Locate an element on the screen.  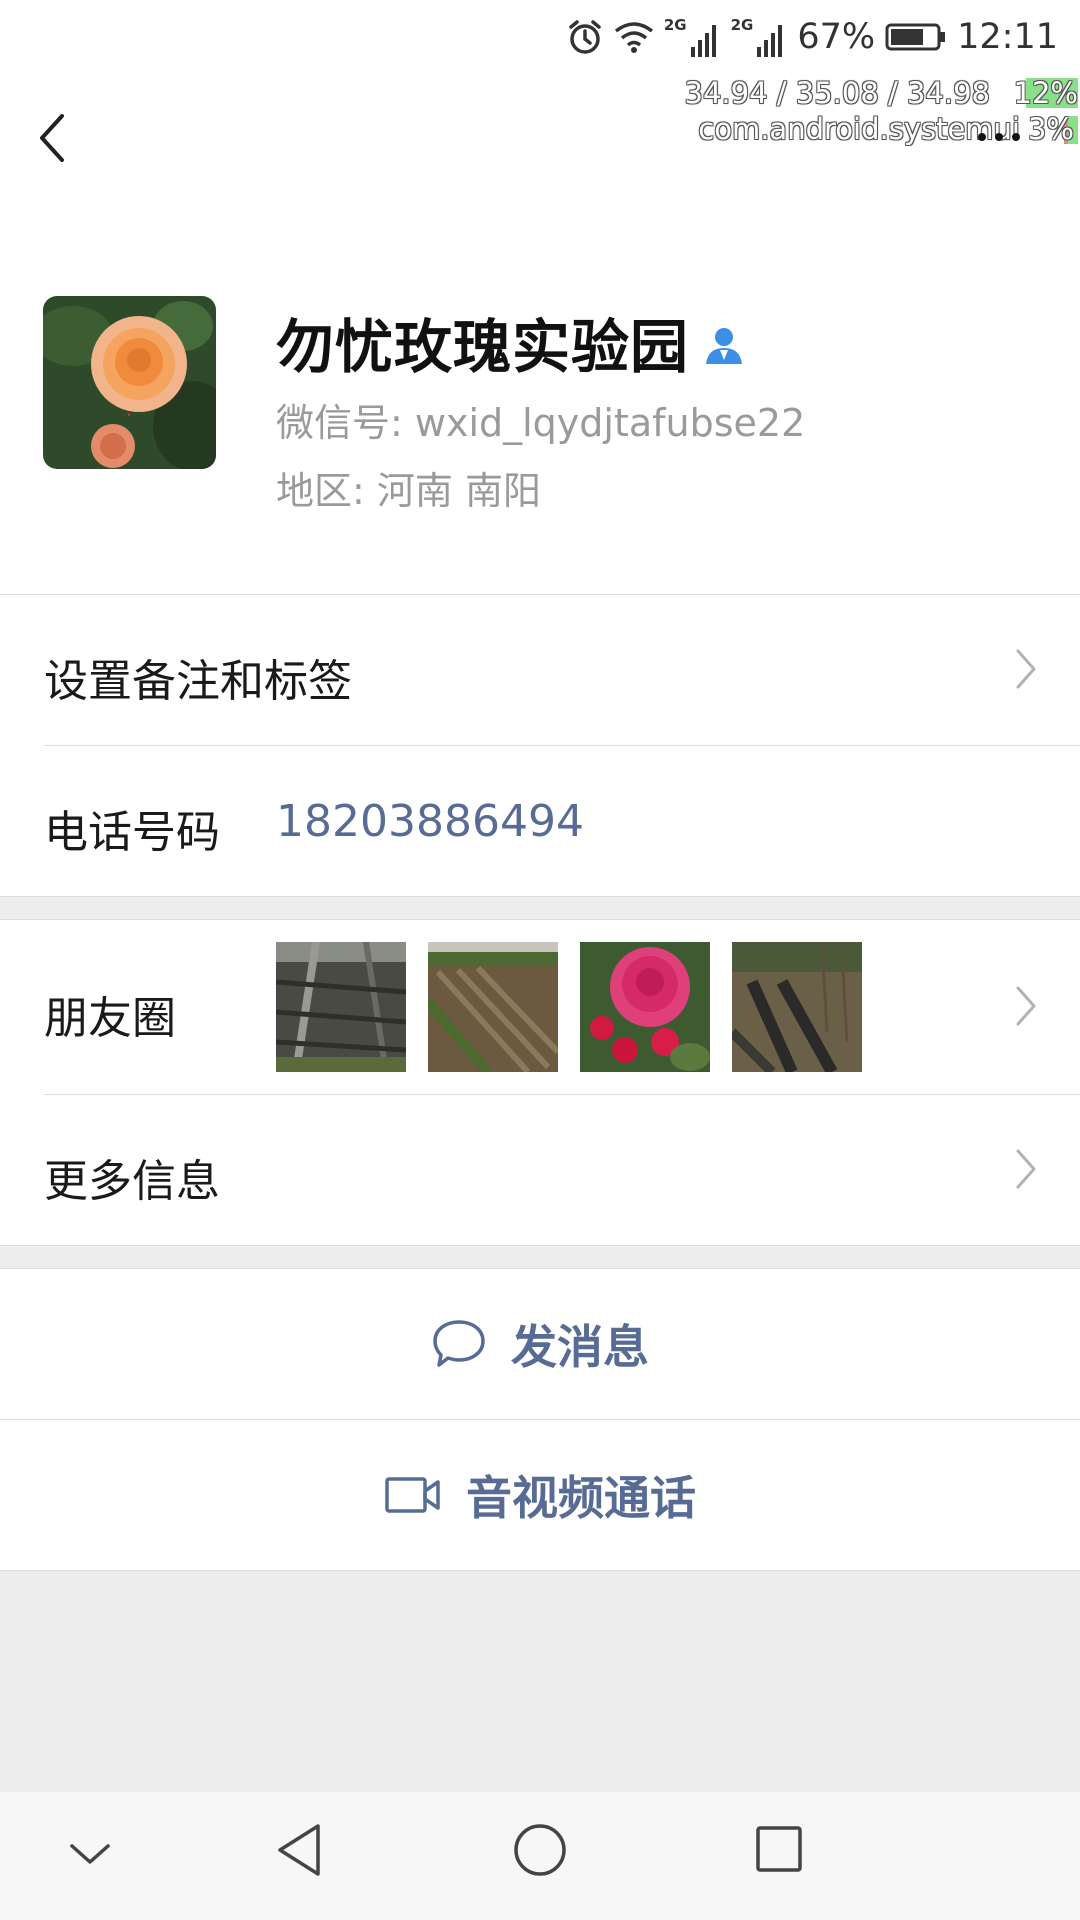
empty-background is located at coordinates (540, 1681).